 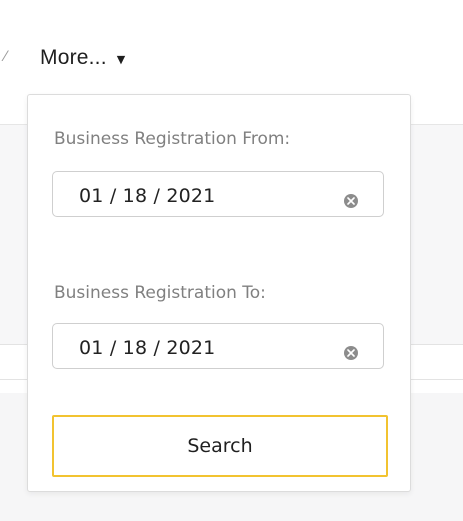 What do you see at coordinates (121, 59) in the screenshot?
I see `caret-down-icon: ▼` at bounding box center [121, 59].